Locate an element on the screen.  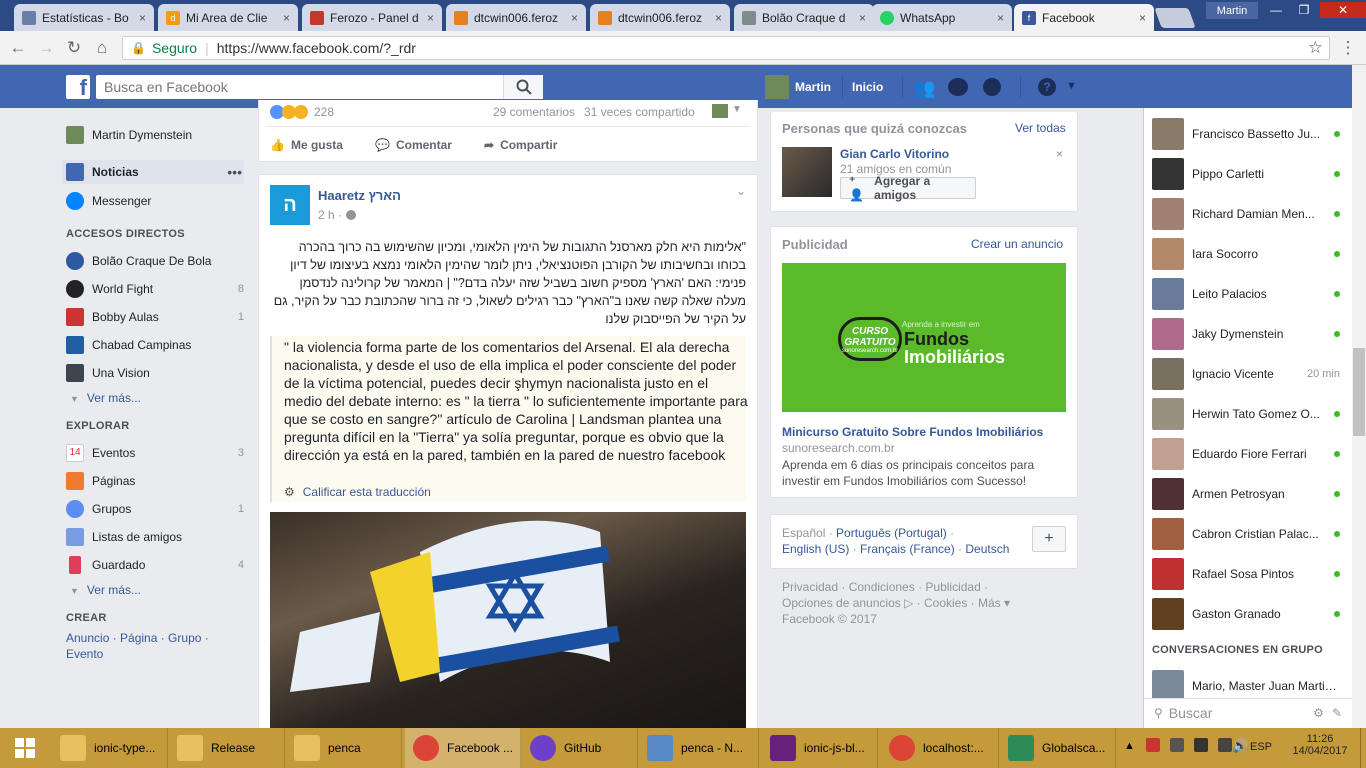
new-tab-button is located at coordinates (1175, 18).